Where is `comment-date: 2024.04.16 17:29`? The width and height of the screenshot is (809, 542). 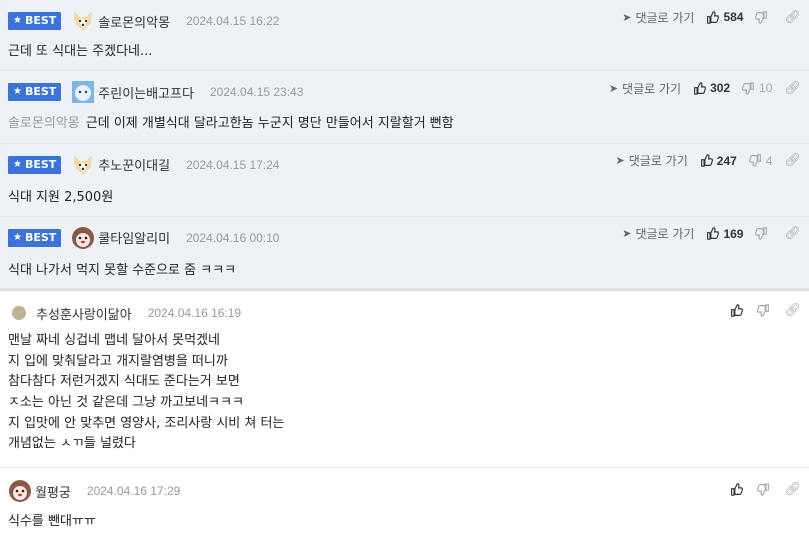 comment-date: 2024.04.16 17:29 is located at coordinates (133, 491).